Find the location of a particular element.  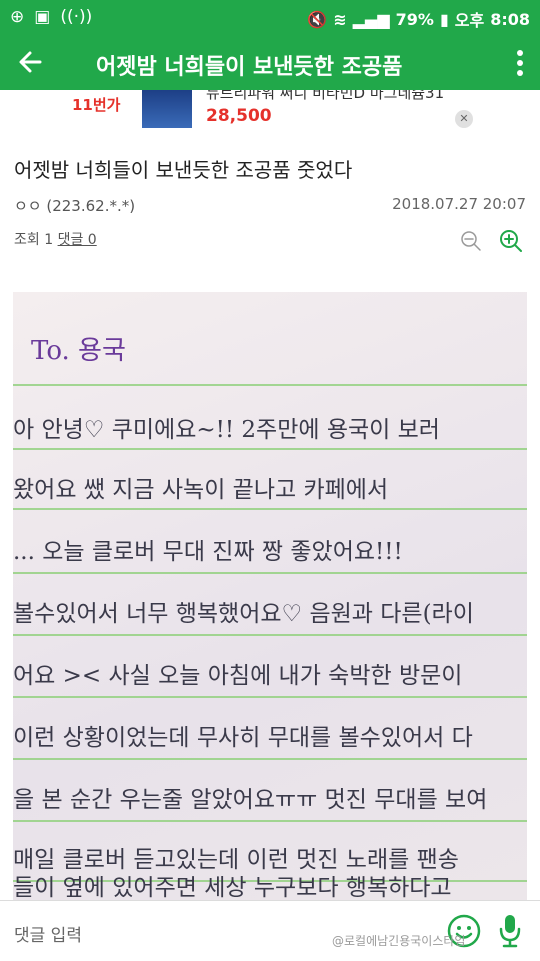

letter-line-6: 이런 상황이었는데 무사히 무대를 볼수있어서 다 is located at coordinates (243, 738).